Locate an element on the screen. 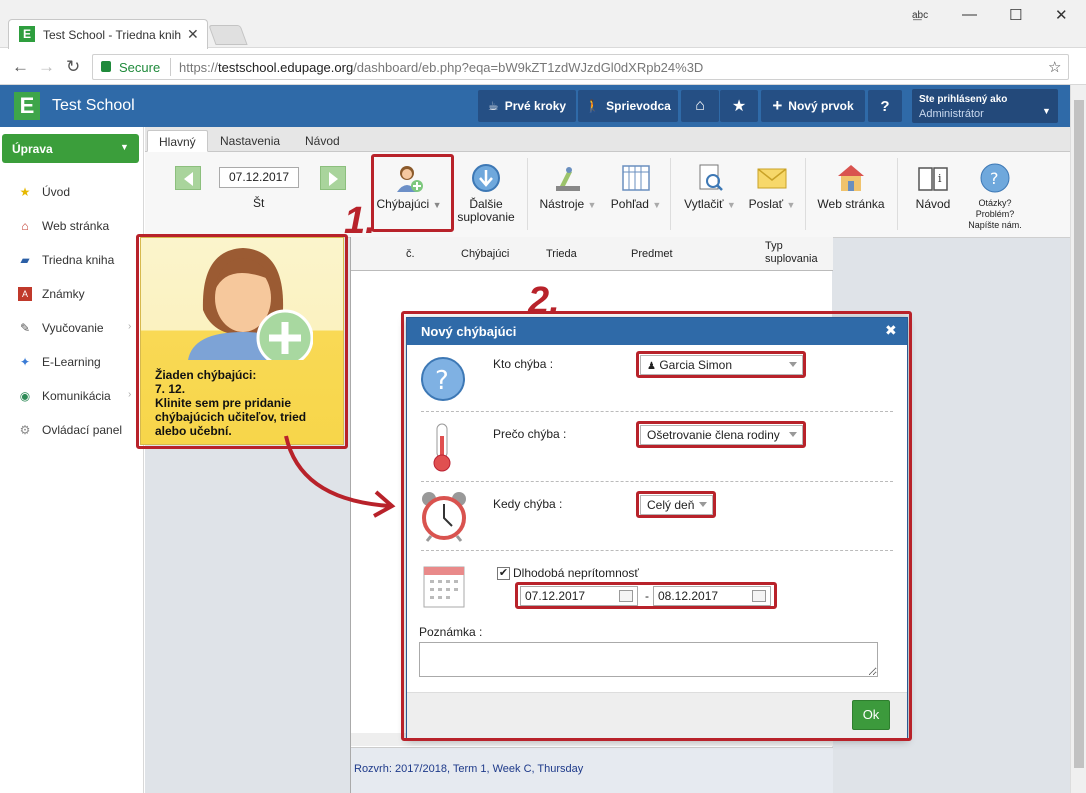 The image size is (1086, 793). guide-toolbar-button: i Návod is located at coordinates (933, 196).